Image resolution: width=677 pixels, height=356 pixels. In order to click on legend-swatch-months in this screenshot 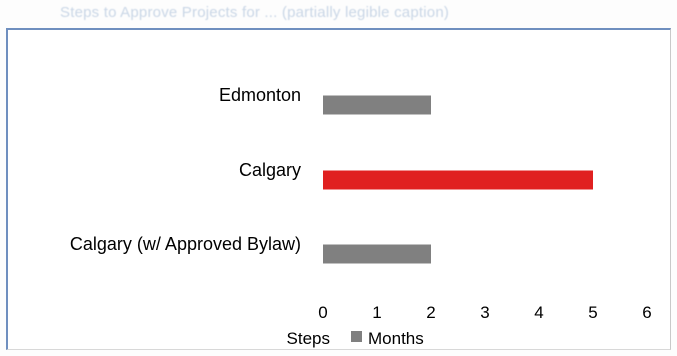, I will do `click(356, 336)`.